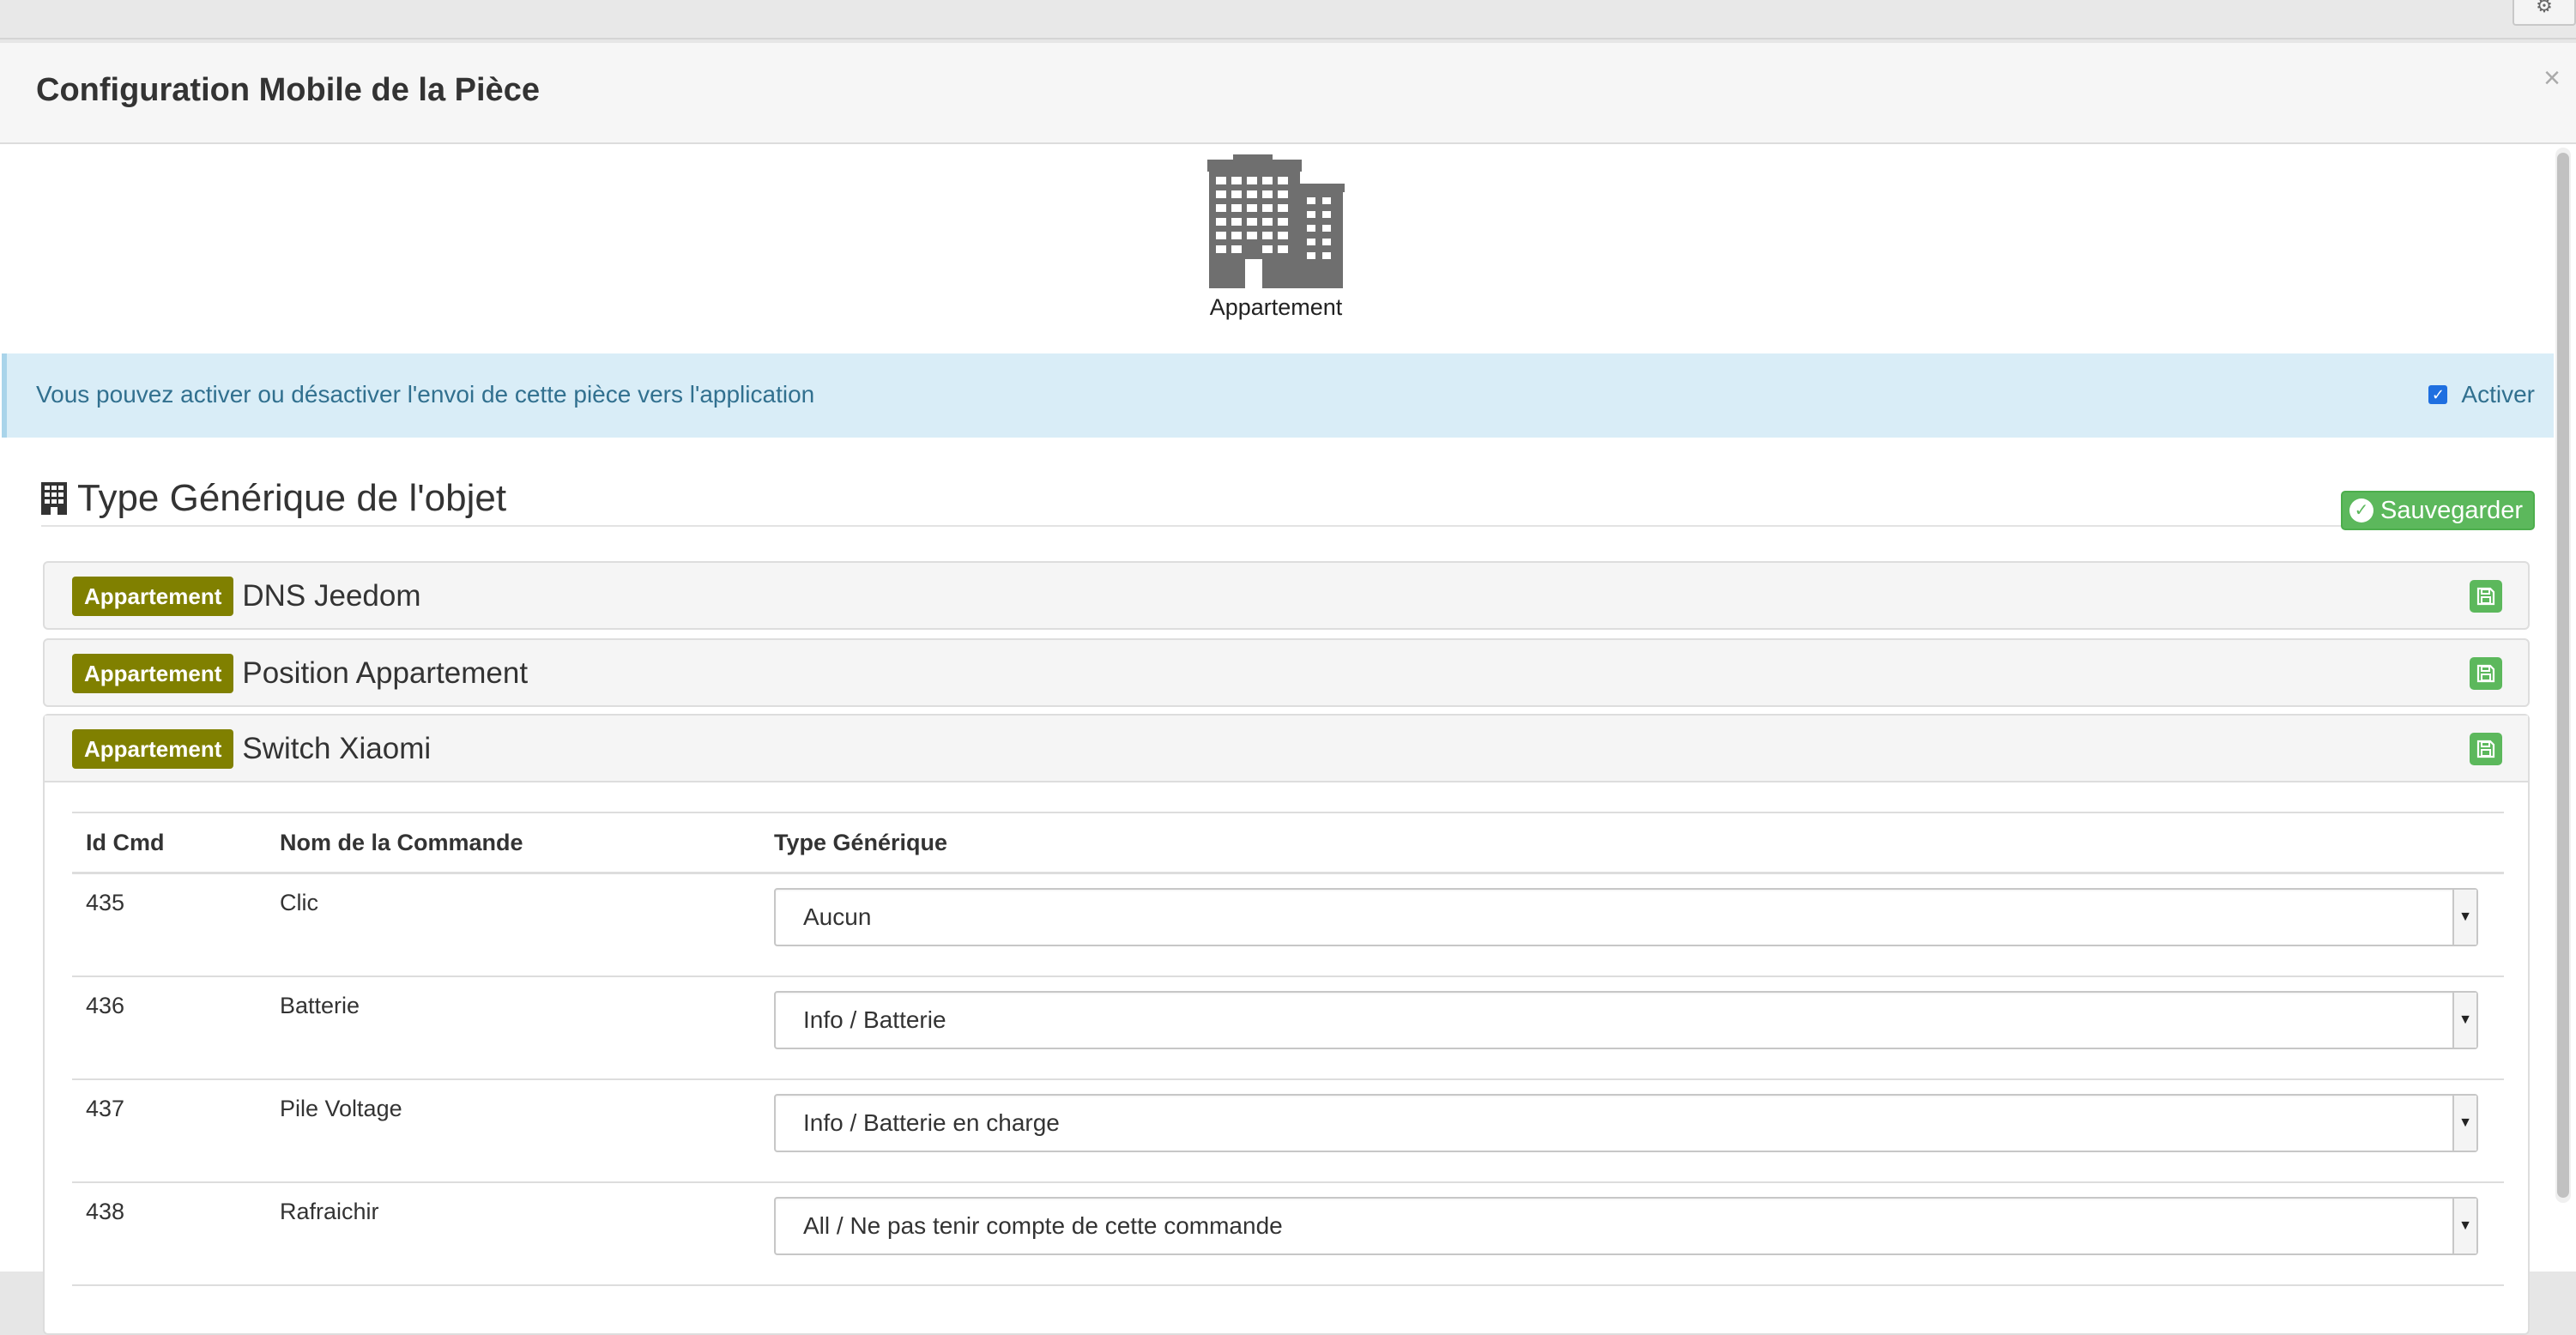 This screenshot has width=2576, height=1335. What do you see at coordinates (169, 843) in the screenshot?
I see `col-id-cmd: Id Cmd` at bounding box center [169, 843].